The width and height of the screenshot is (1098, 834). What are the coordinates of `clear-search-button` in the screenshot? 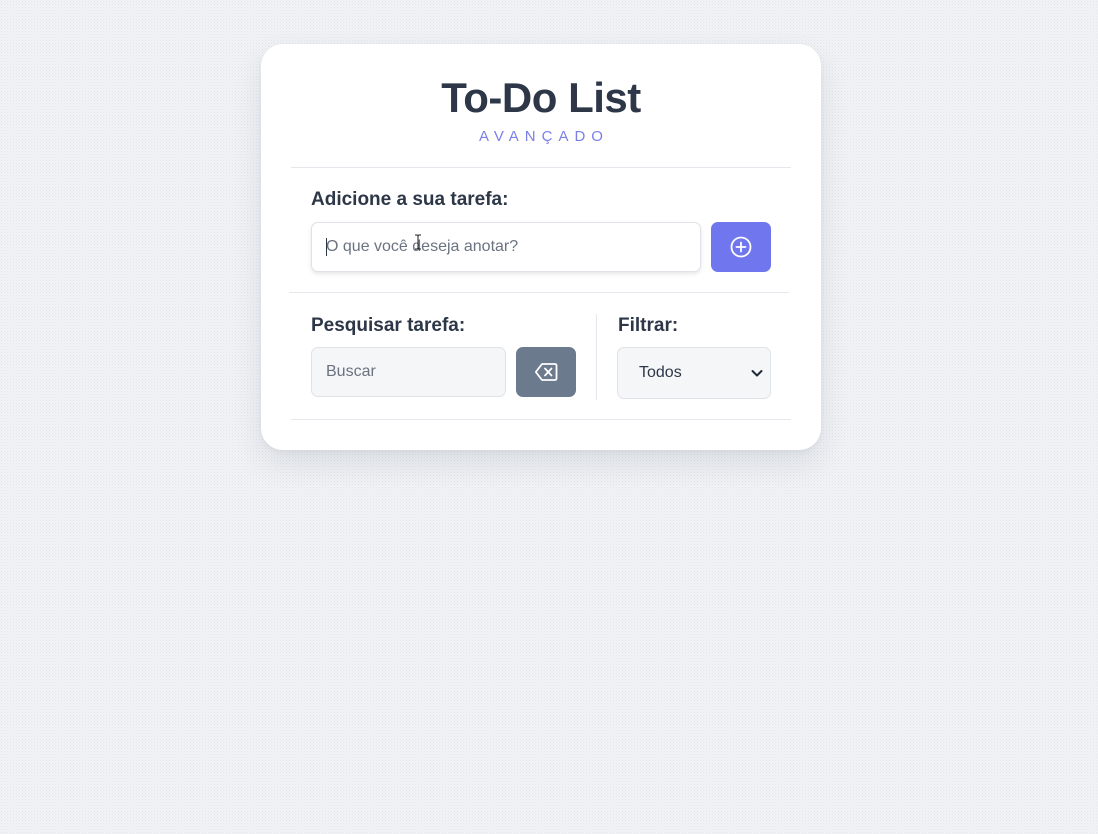 It's located at (546, 372).